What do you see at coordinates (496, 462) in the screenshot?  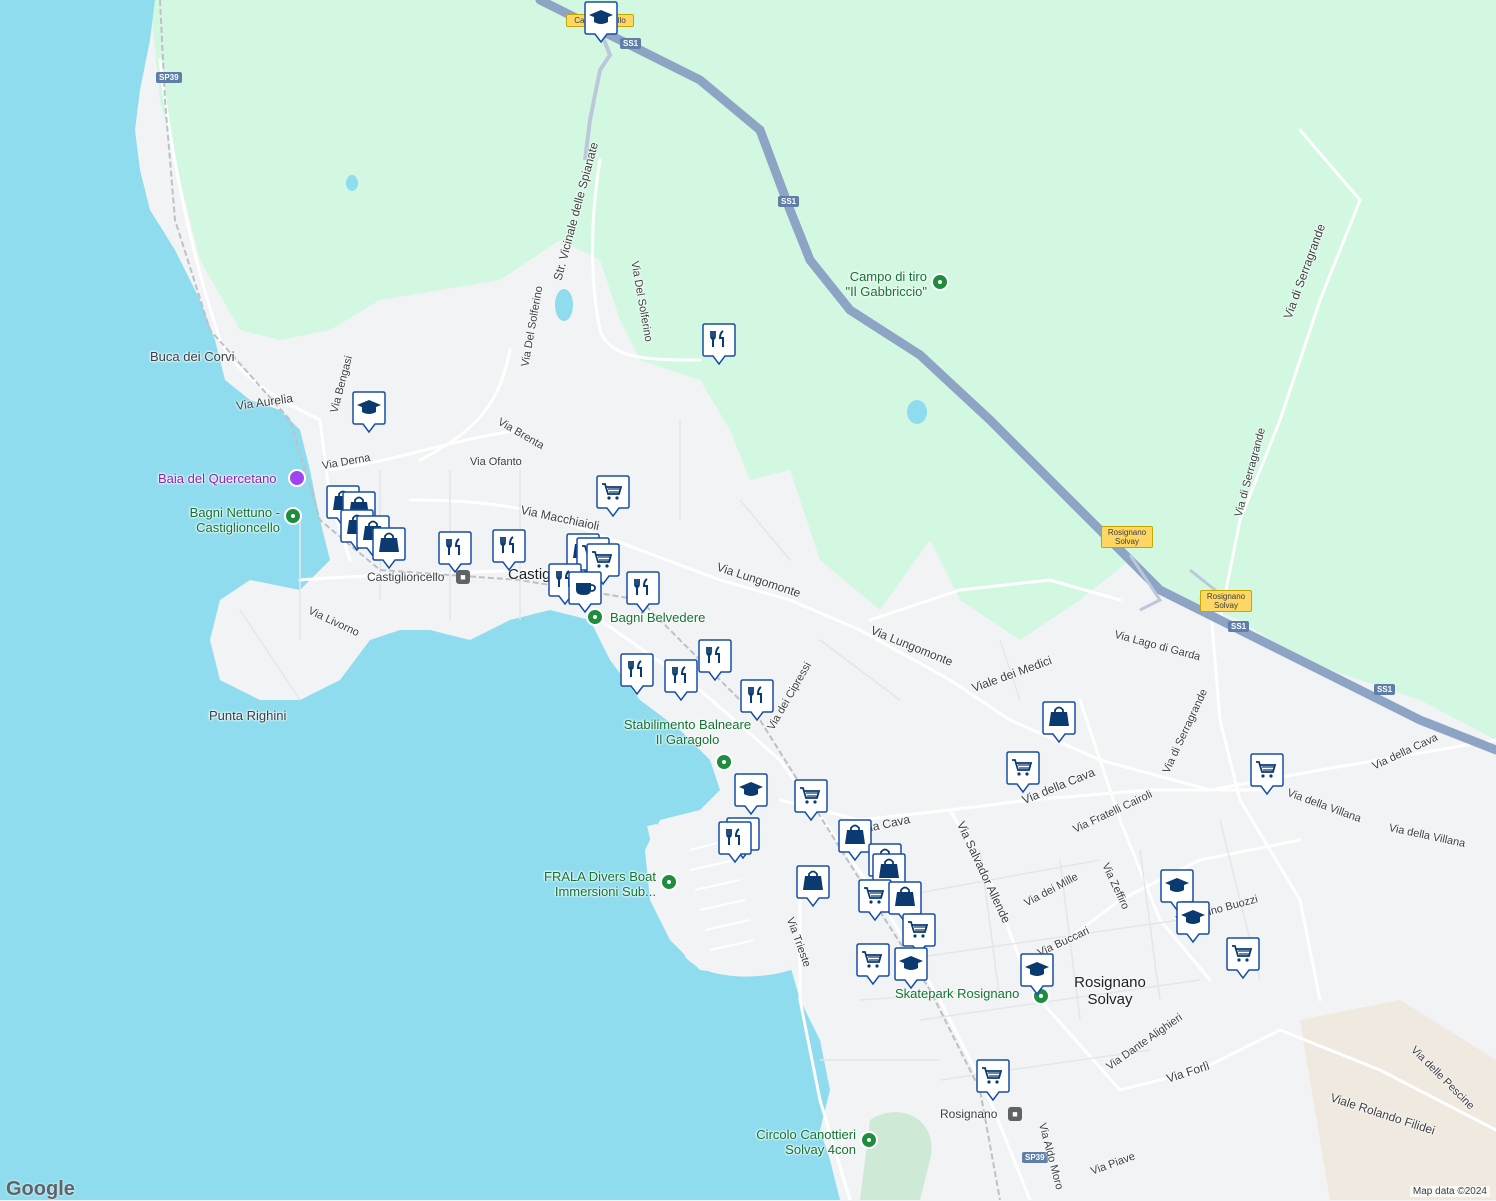 I see `street-label: Via Ofanto` at bounding box center [496, 462].